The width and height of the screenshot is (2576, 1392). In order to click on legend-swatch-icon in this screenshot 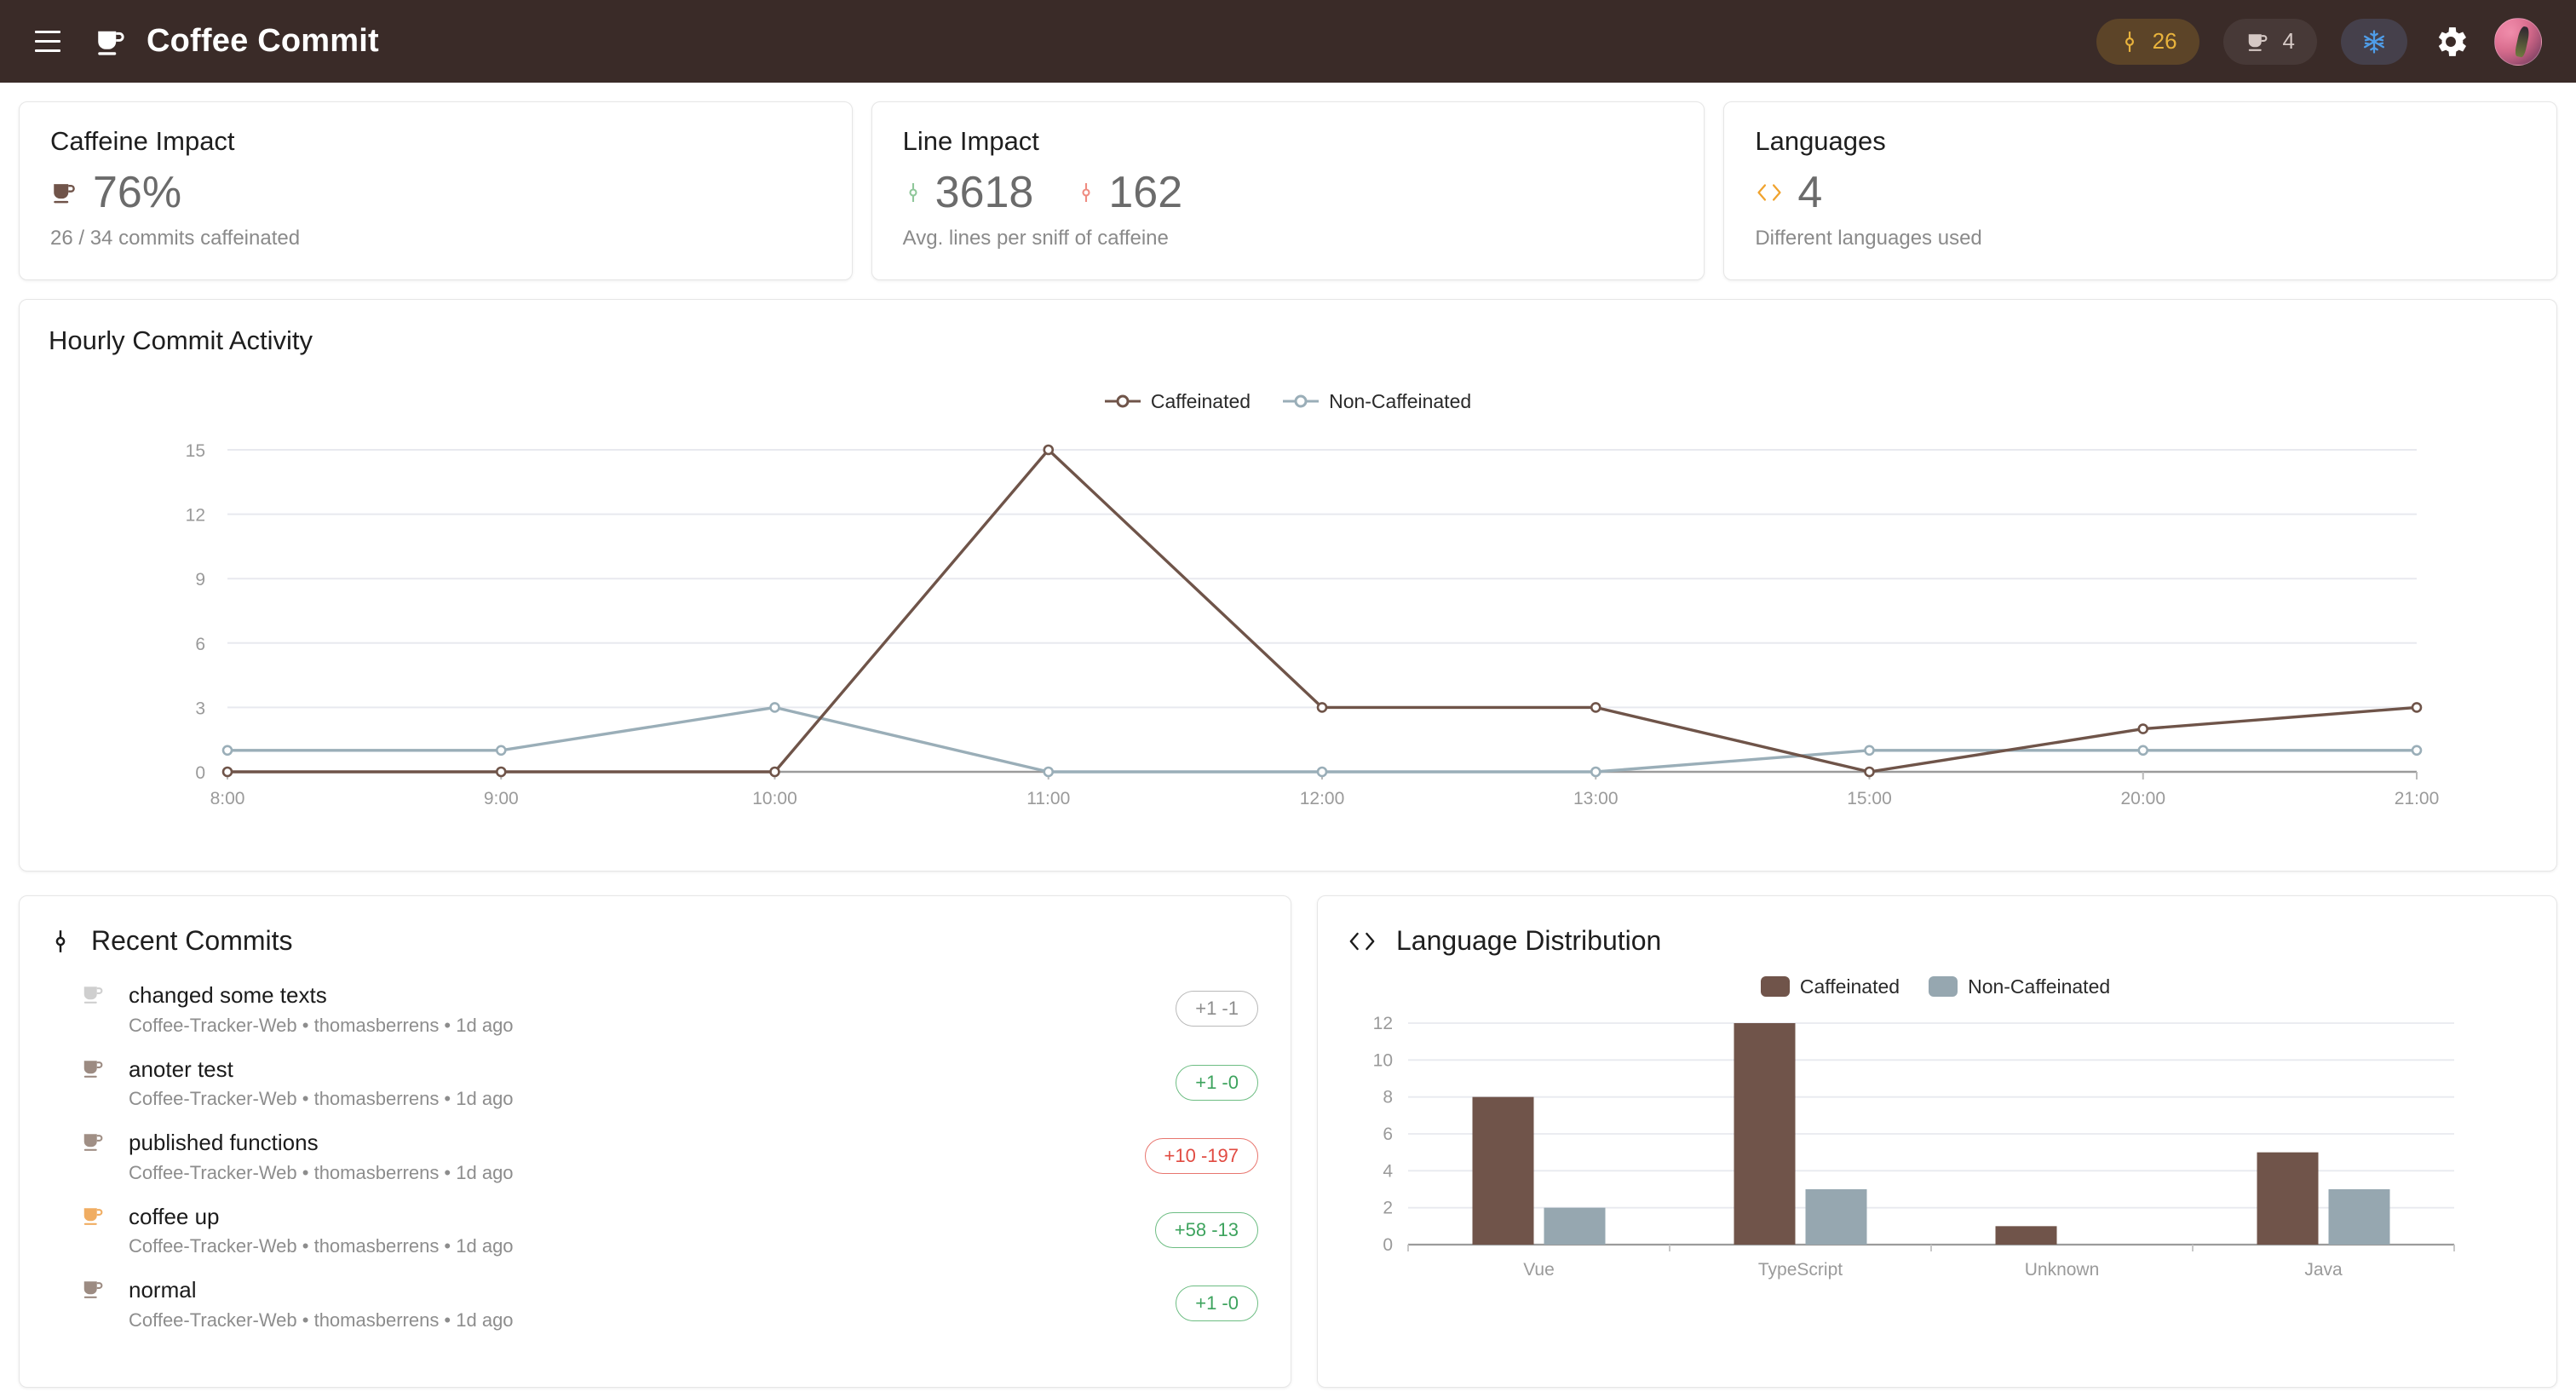, I will do `click(1943, 986)`.